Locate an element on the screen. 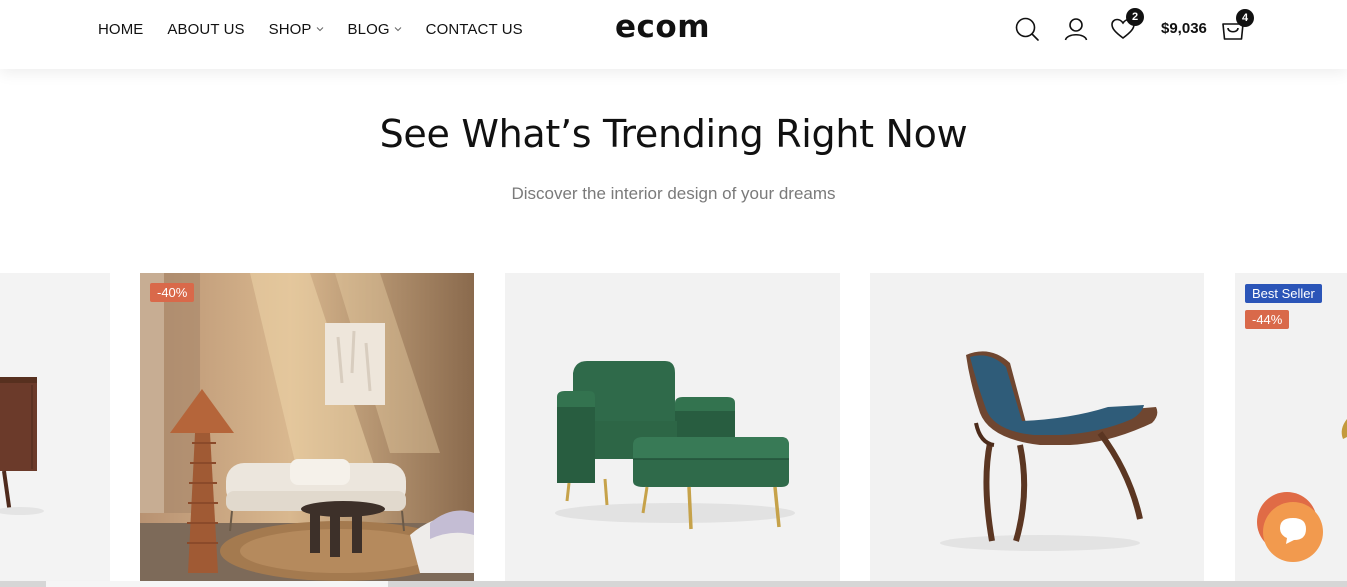 The width and height of the screenshot is (1347, 587). nav-shop-label: SHOP is located at coordinates (290, 29).